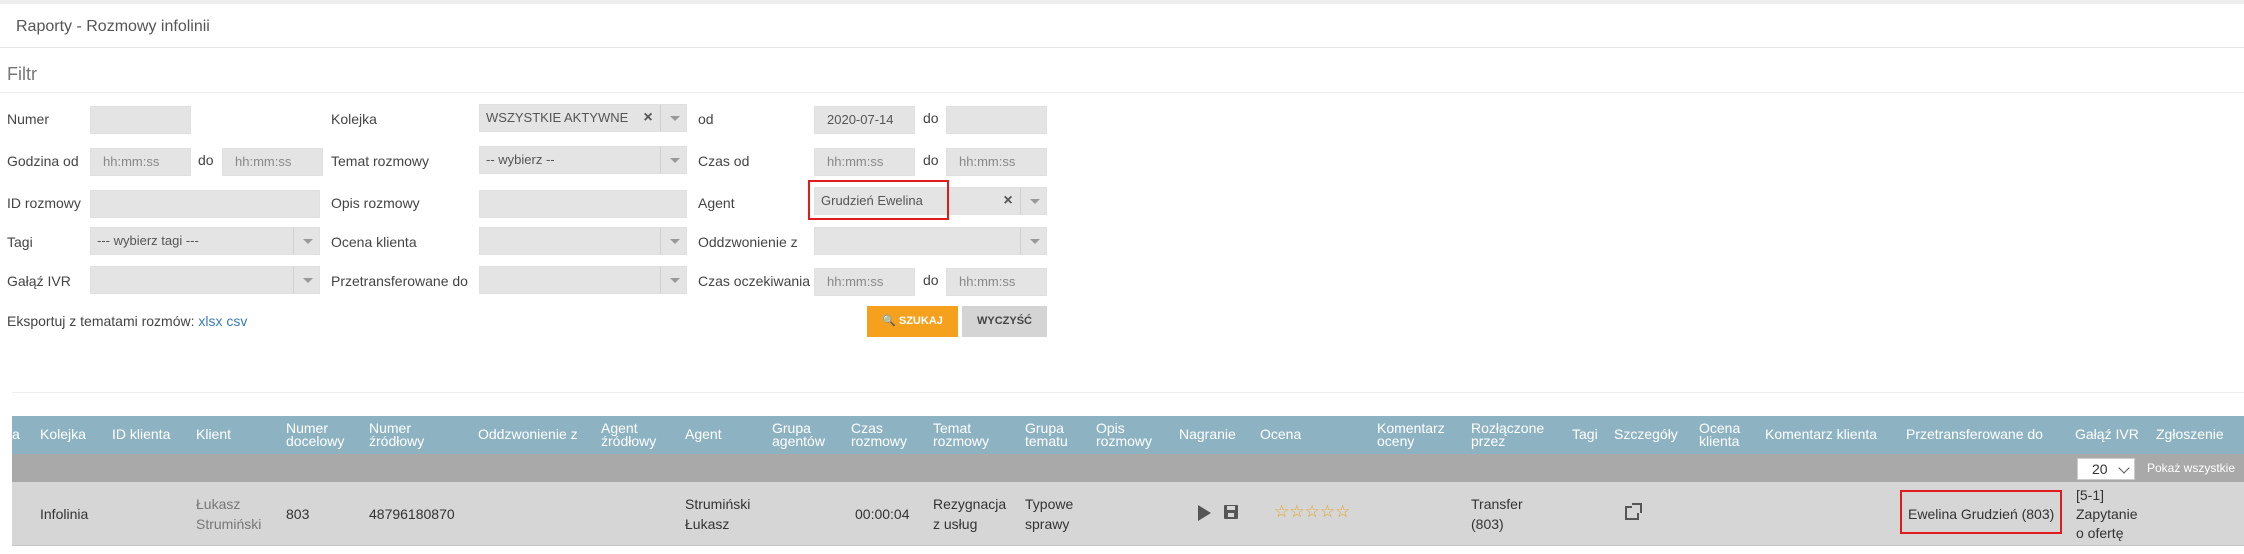  What do you see at coordinates (2190, 434) in the screenshot?
I see `col-header: Zgłoszenie` at bounding box center [2190, 434].